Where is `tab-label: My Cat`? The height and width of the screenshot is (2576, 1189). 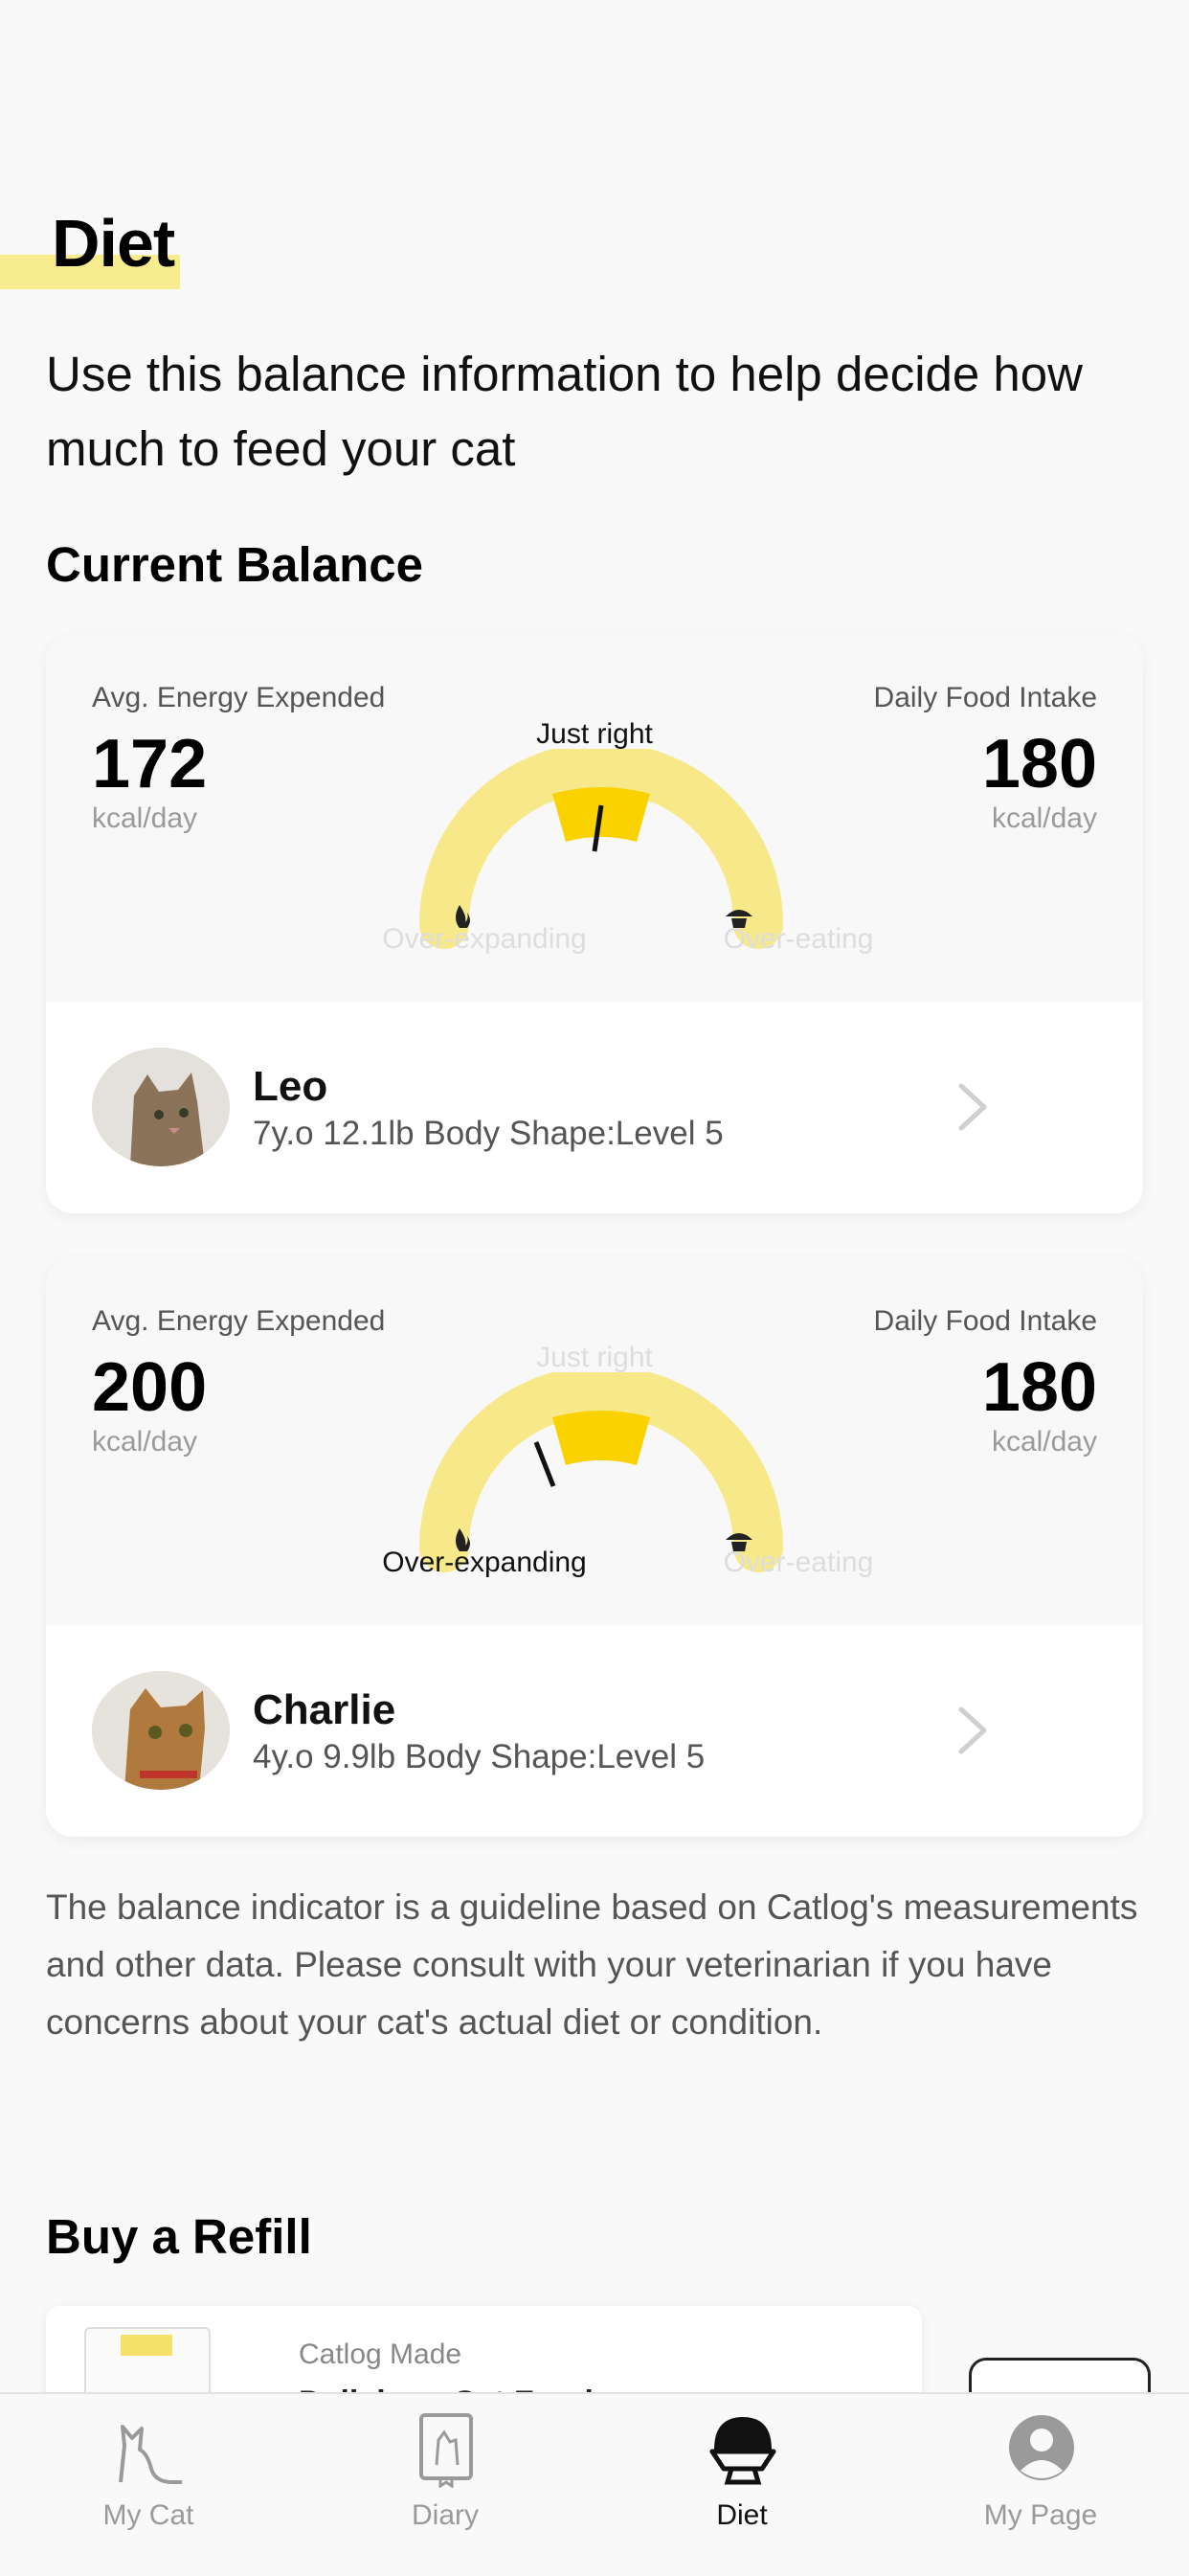
tab-label: My Cat is located at coordinates (148, 2515).